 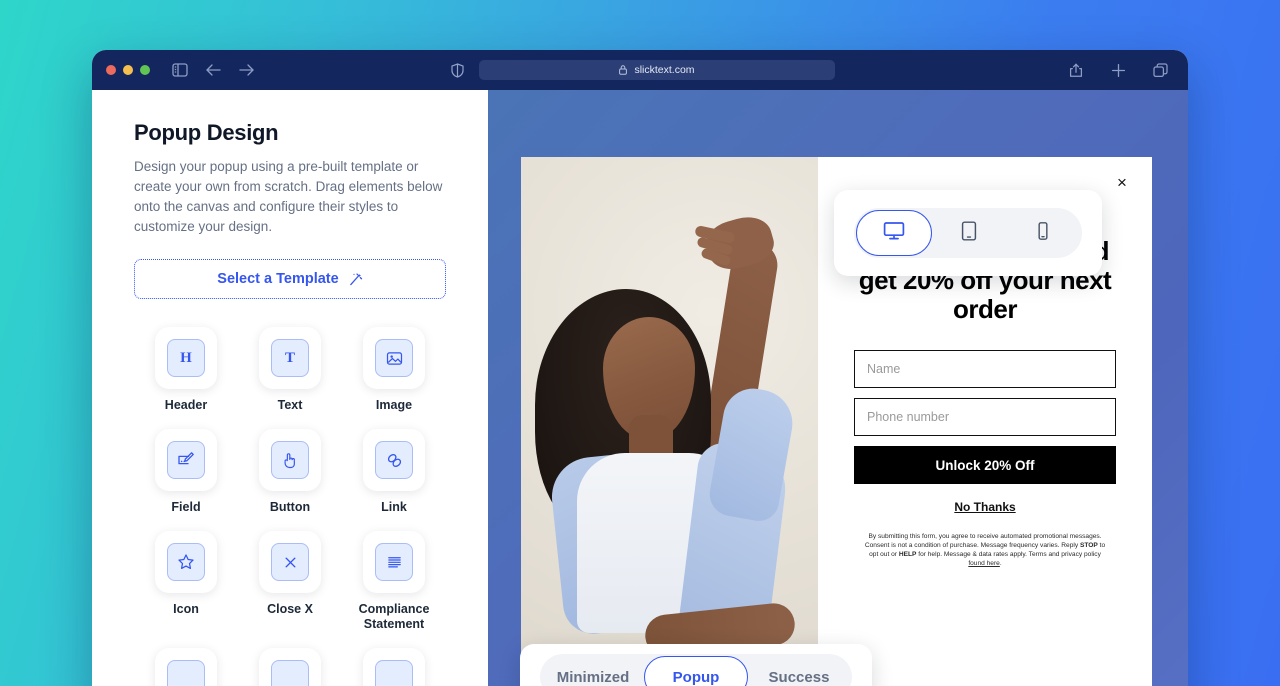 I want to click on close-x-icon, so click(x=290, y=562).